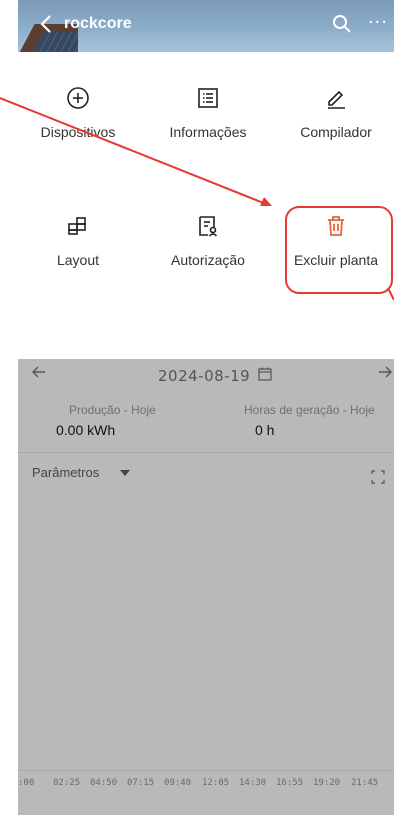 Image resolution: width=394 pixels, height=815 pixels. Describe the element at coordinates (378, 23) in the screenshot. I see `more-button: ···` at that location.